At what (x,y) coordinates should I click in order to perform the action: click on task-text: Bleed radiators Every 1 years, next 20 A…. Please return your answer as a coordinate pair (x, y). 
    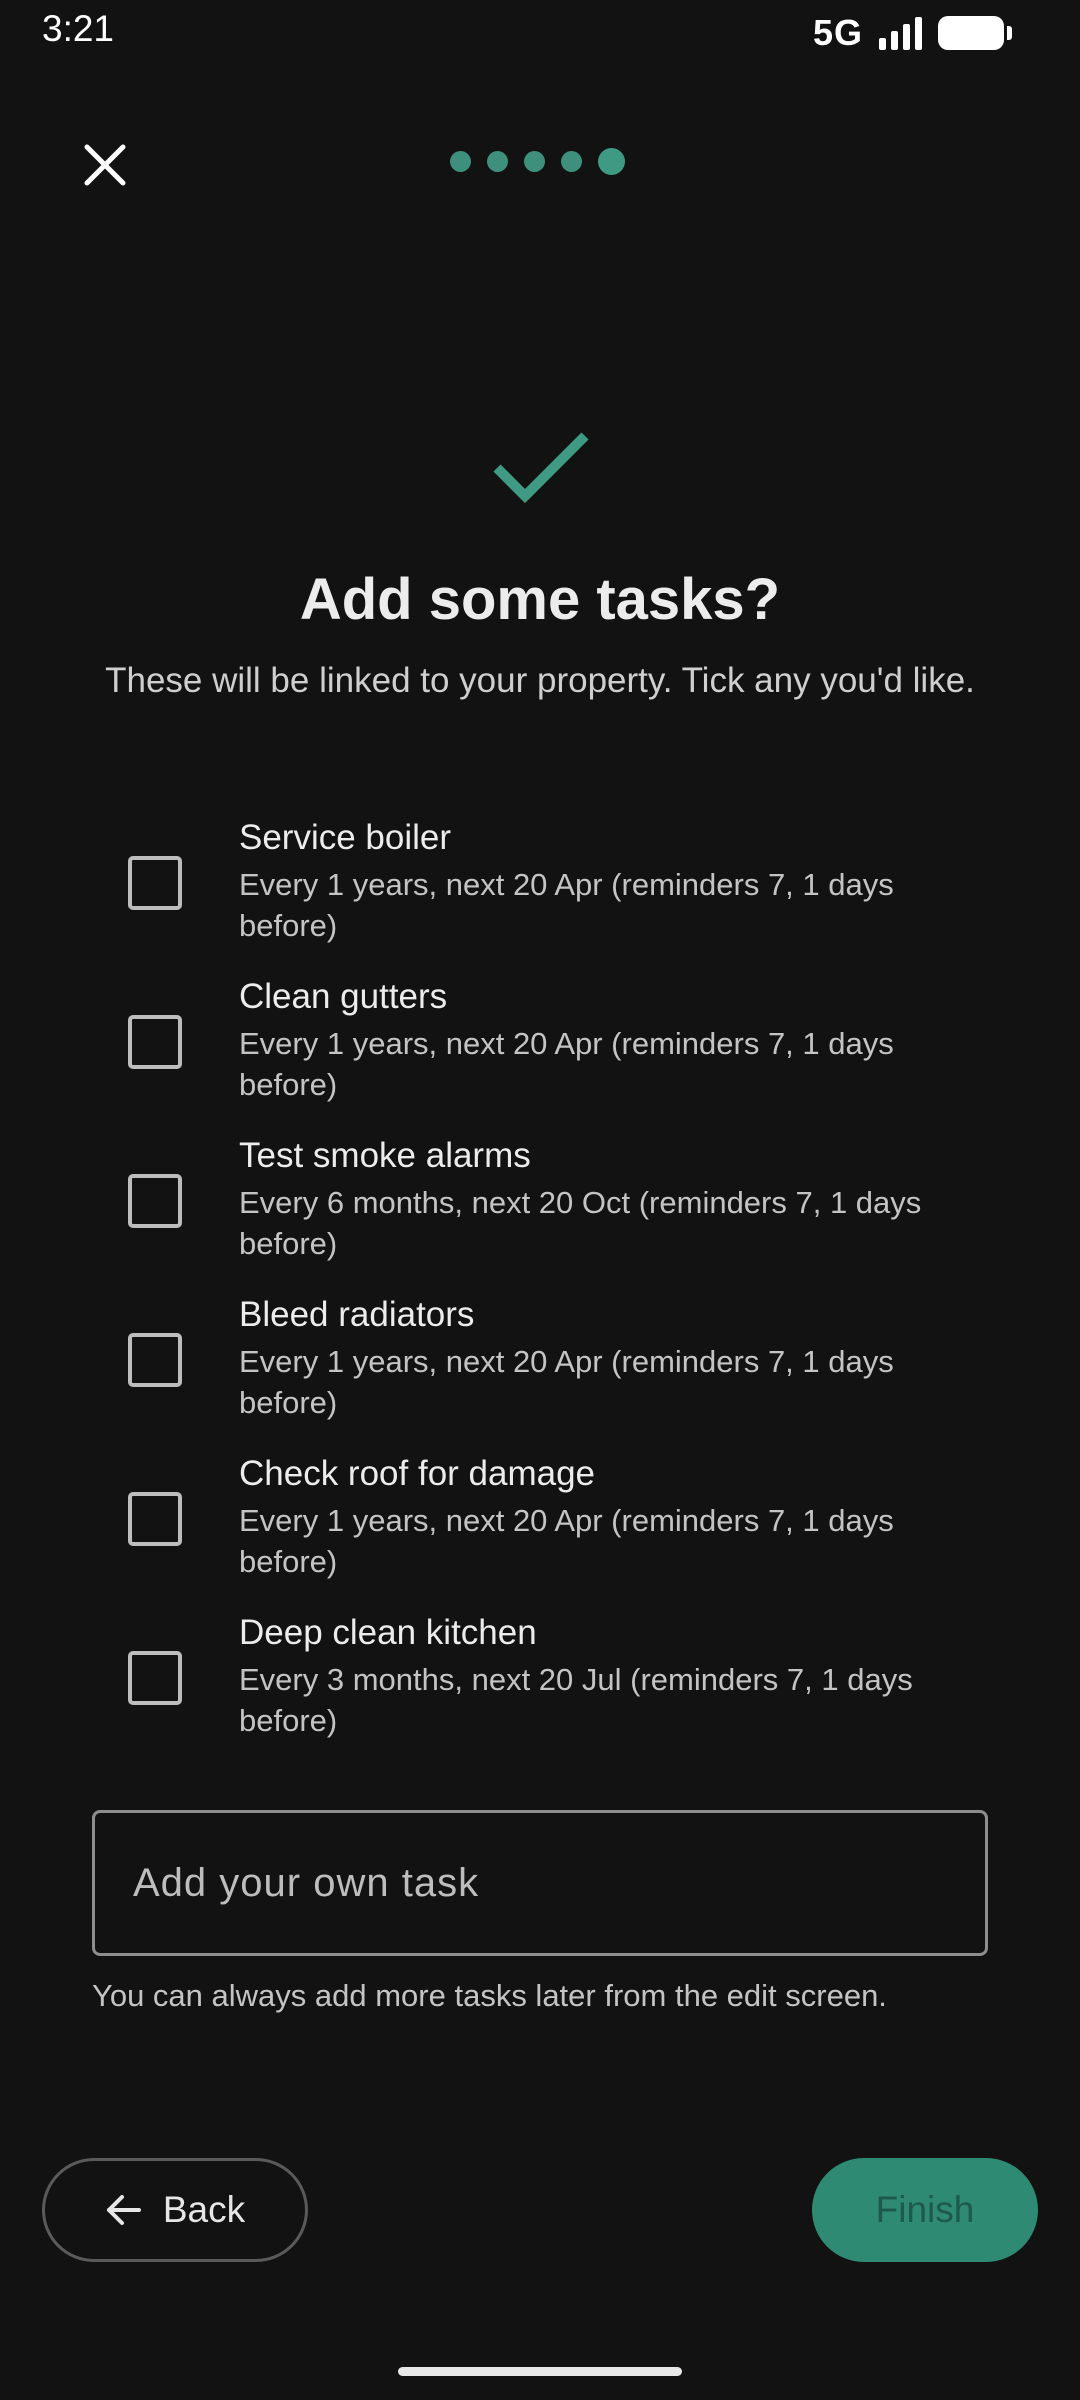
    Looking at the image, I should click on (609, 1358).